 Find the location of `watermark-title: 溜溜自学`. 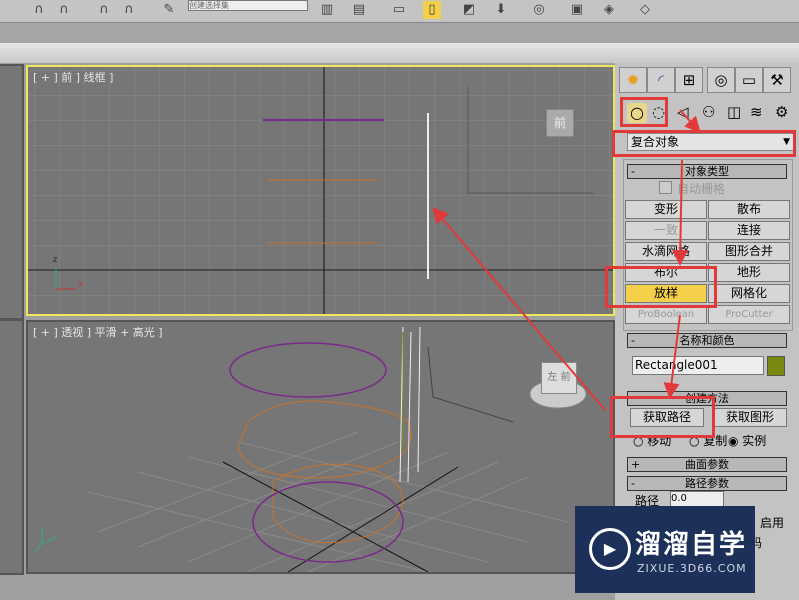

watermark-title: 溜溜自学 is located at coordinates (691, 545).